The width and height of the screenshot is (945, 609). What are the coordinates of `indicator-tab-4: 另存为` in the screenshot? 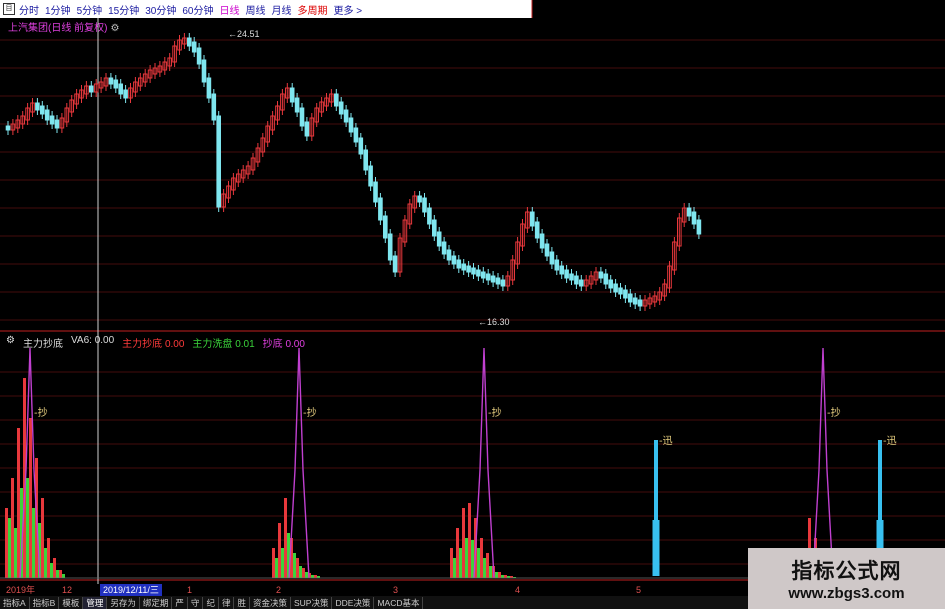 It's located at (123, 602).